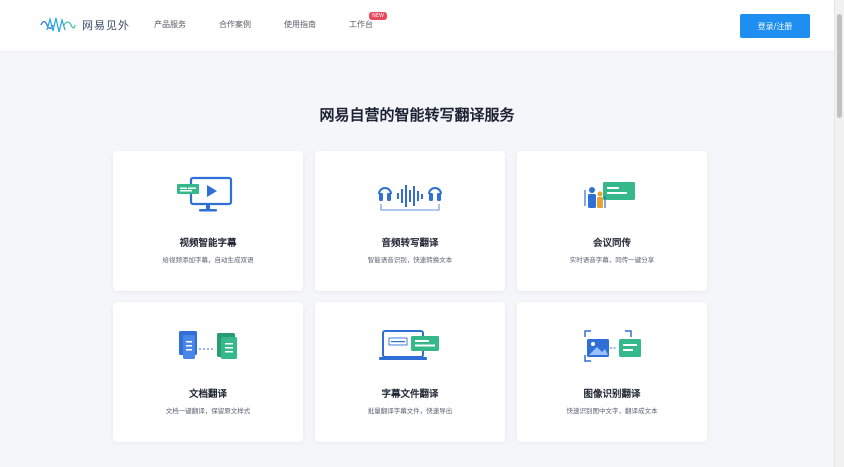 Image resolution: width=844 pixels, height=467 pixels. I want to click on card-description: 给视频添加字幕，自动生成双语, so click(208, 260).